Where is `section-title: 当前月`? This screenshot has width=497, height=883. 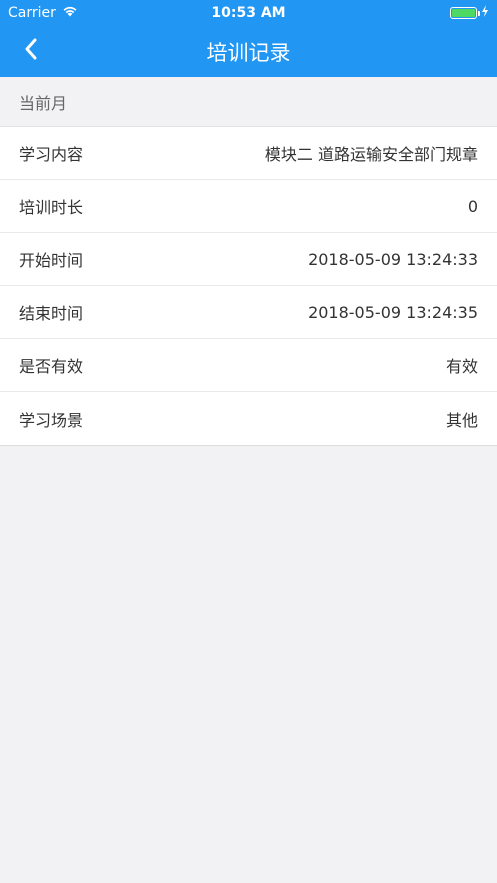
section-title: 当前月 is located at coordinates (43, 103).